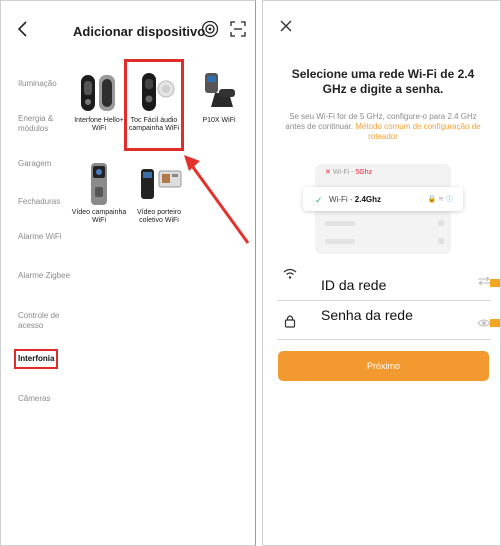 The width and height of the screenshot is (501, 546). I want to click on category-alarme-wifi: Alarme WiFi, so click(47, 237).